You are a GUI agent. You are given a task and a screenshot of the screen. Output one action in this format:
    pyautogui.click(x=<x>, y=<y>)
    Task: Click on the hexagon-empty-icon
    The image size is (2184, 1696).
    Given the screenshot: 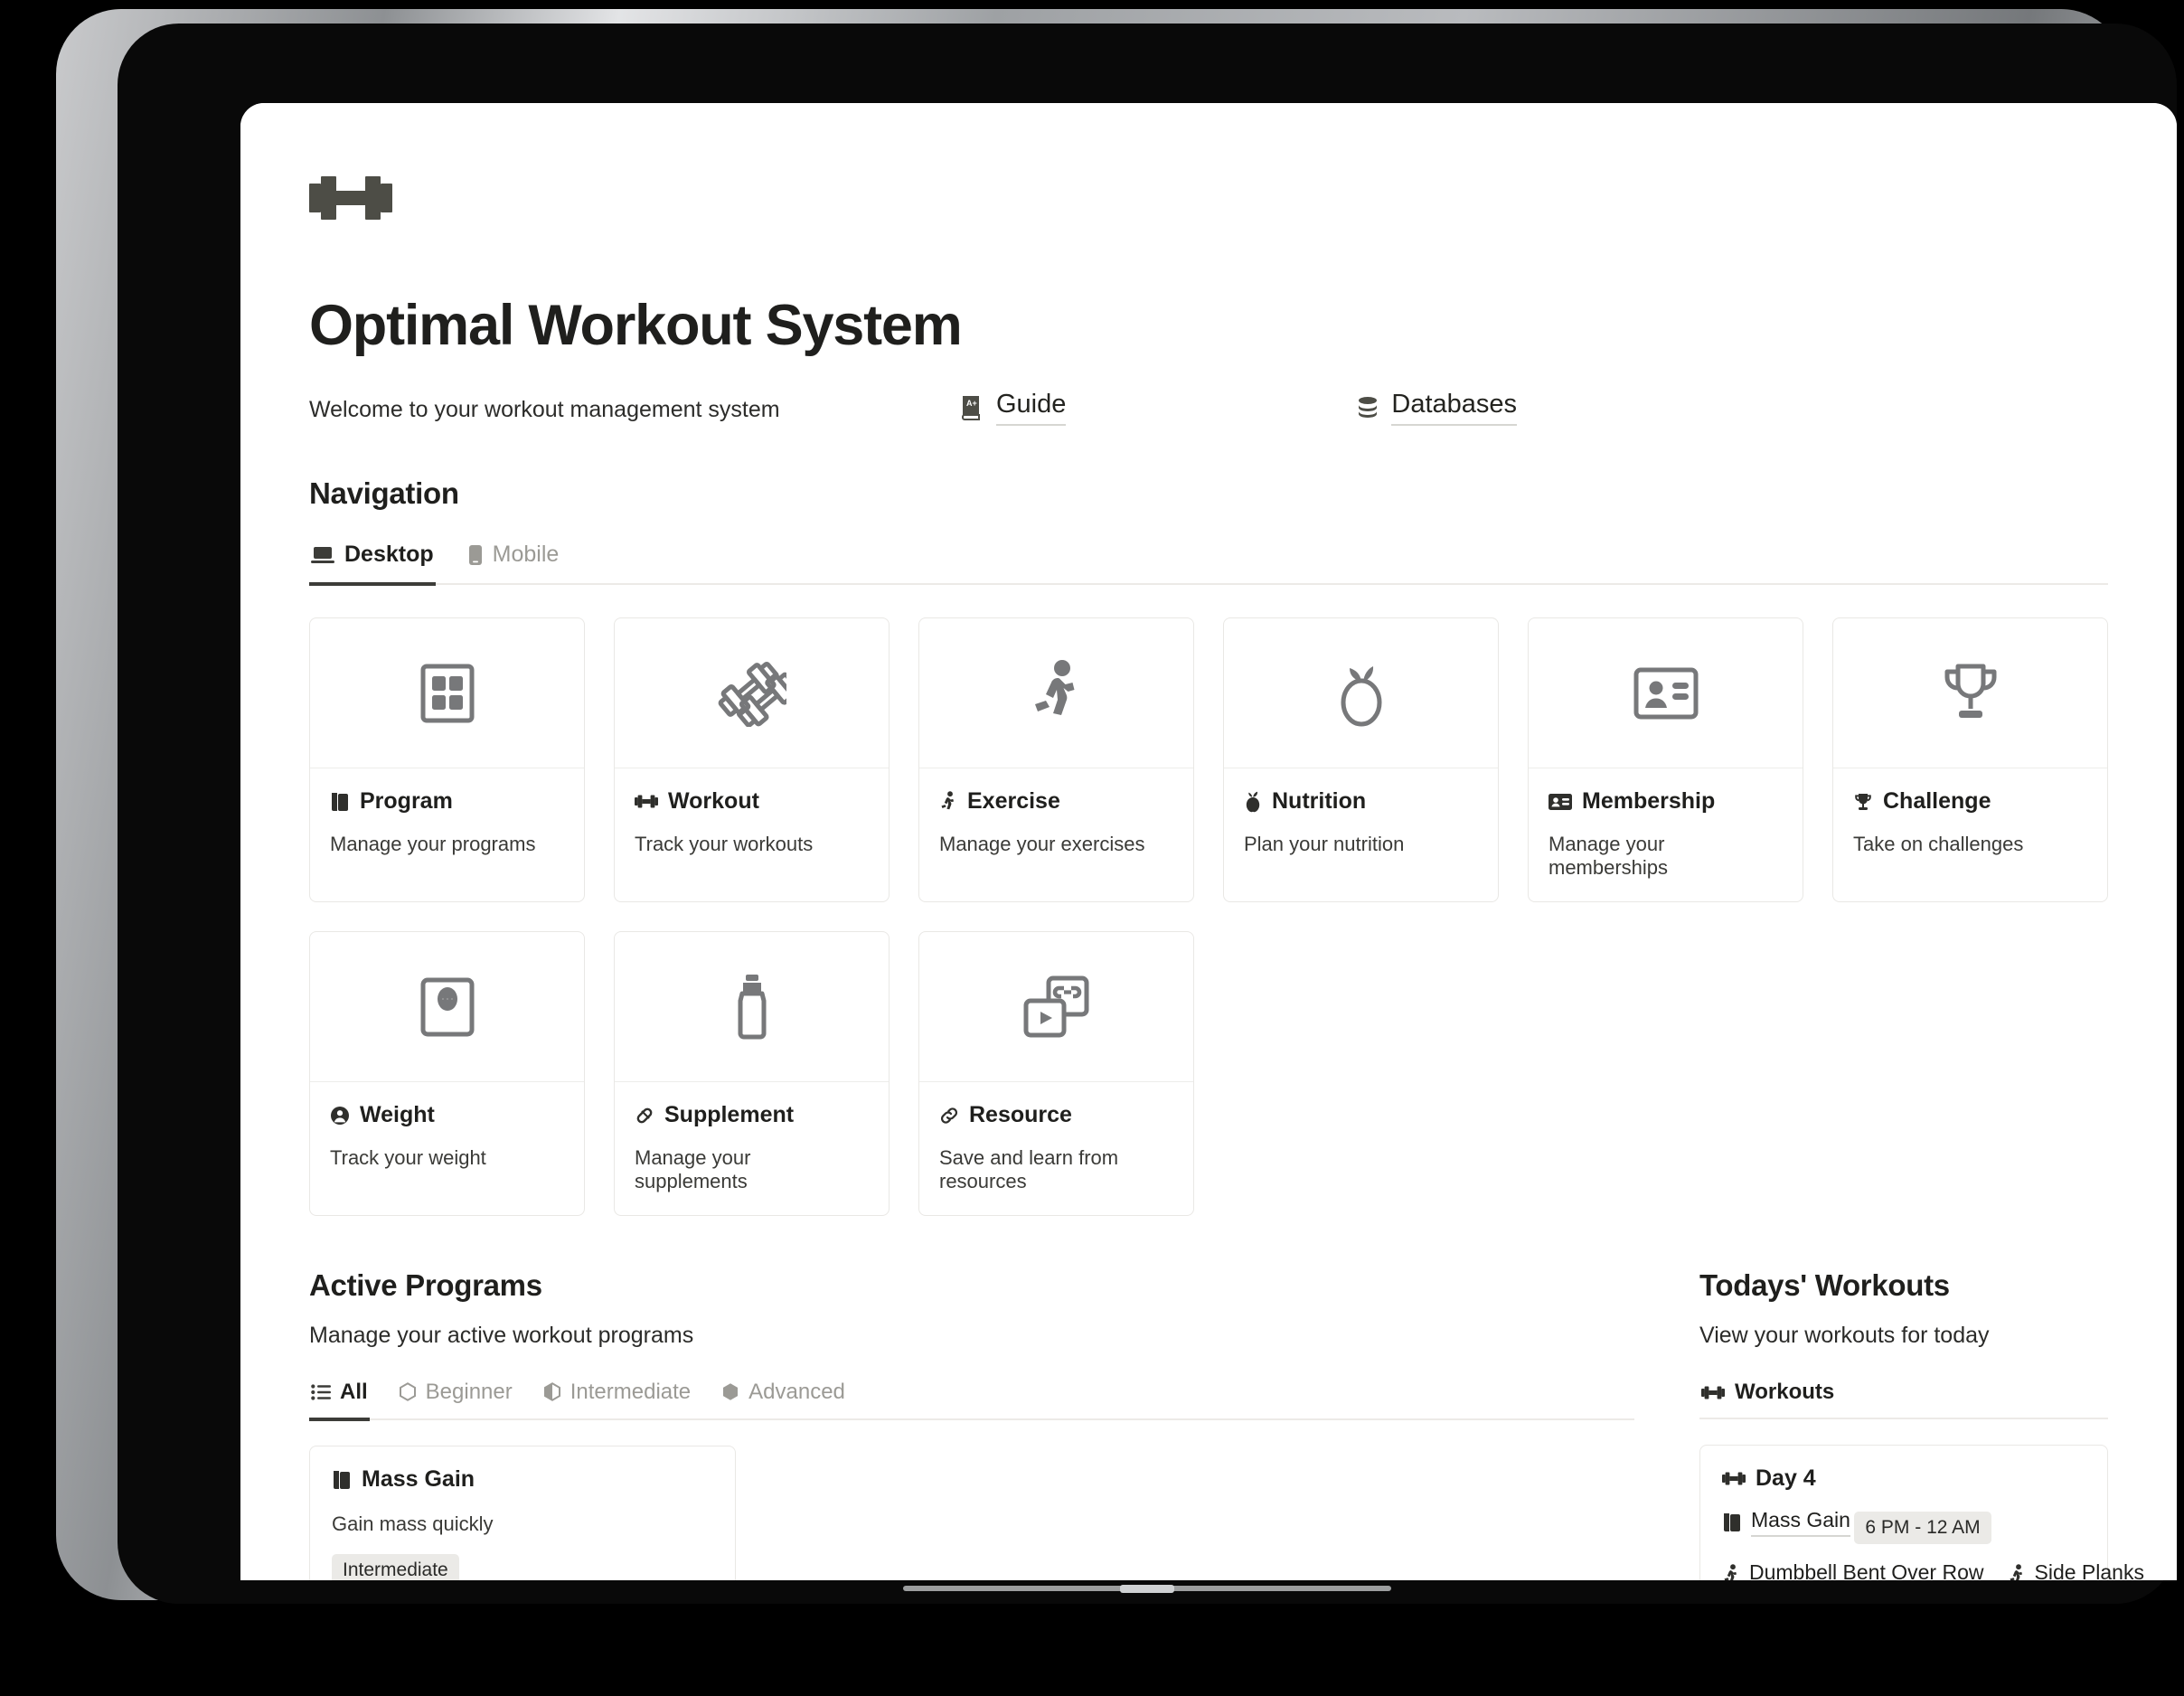 What is the action you would take?
    pyautogui.click(x=408, y=1392)
    